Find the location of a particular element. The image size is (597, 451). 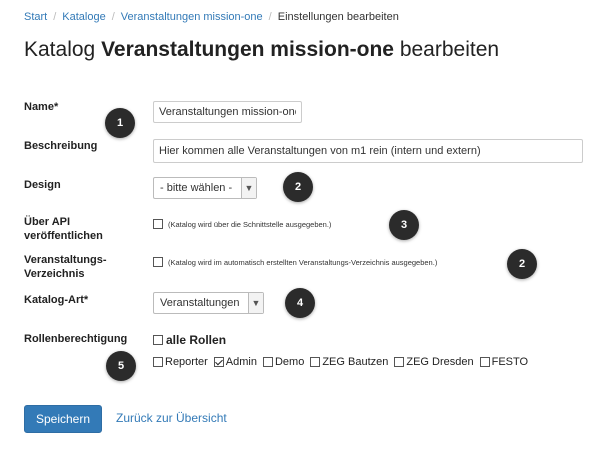

role-option-admin: Admin is located at coordinates (235, 362).